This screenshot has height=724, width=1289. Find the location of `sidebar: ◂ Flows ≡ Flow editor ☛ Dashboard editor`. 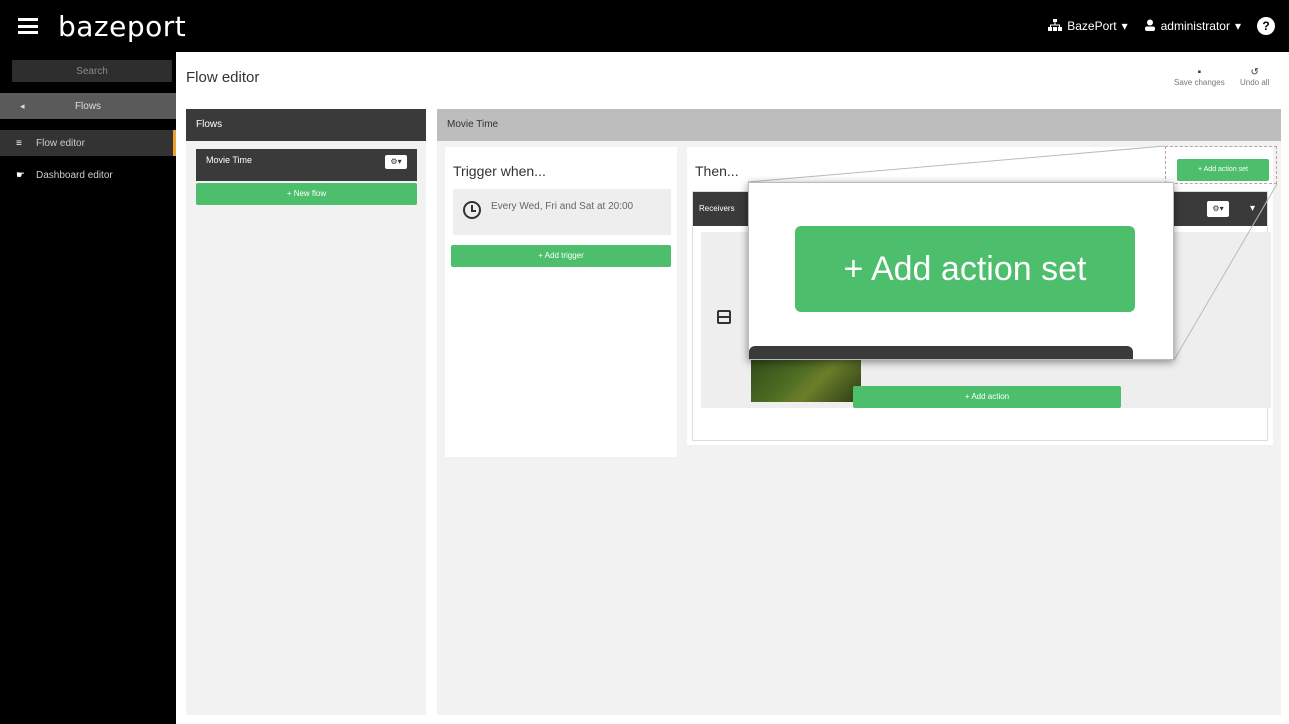

sidebar: ◂ Flows ≡ Flow editor ☛ Dashboard editor is located at coordinates (88, 388).